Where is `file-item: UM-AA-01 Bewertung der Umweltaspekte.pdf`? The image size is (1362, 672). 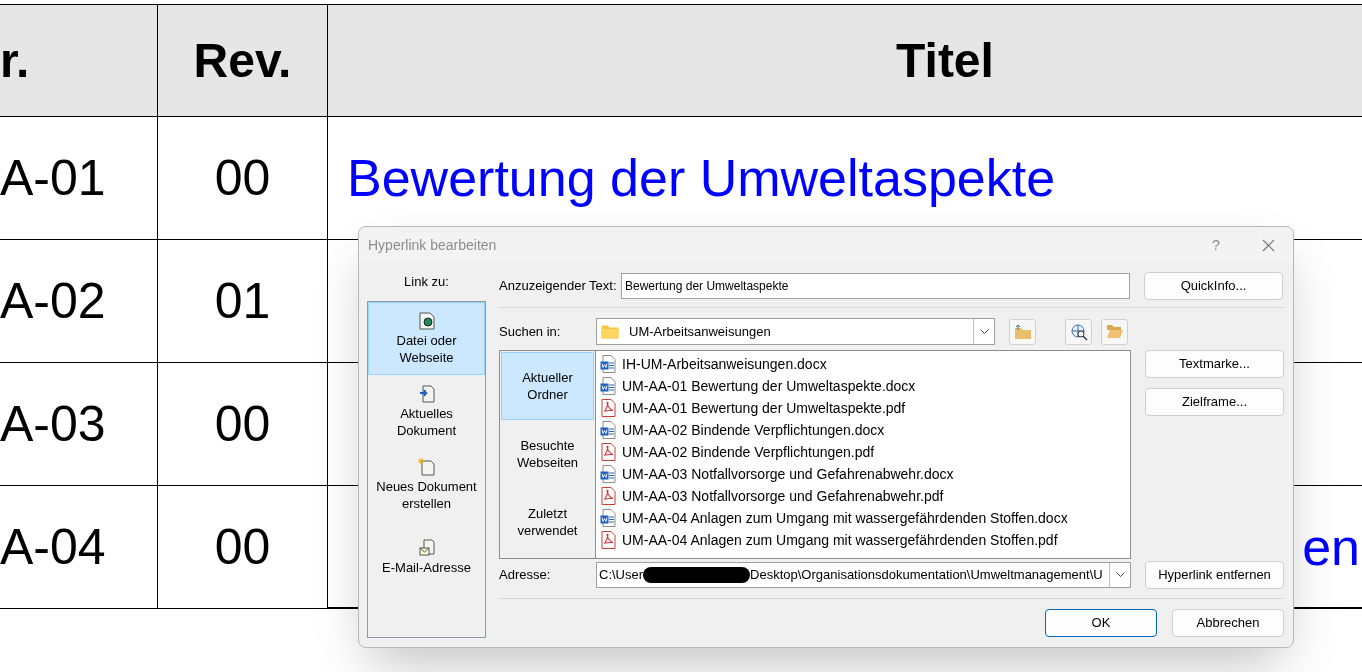
file-item: UM-AA-01 Bewertung der Umweltaspekte.pdf is located at coordinates (865, 408).